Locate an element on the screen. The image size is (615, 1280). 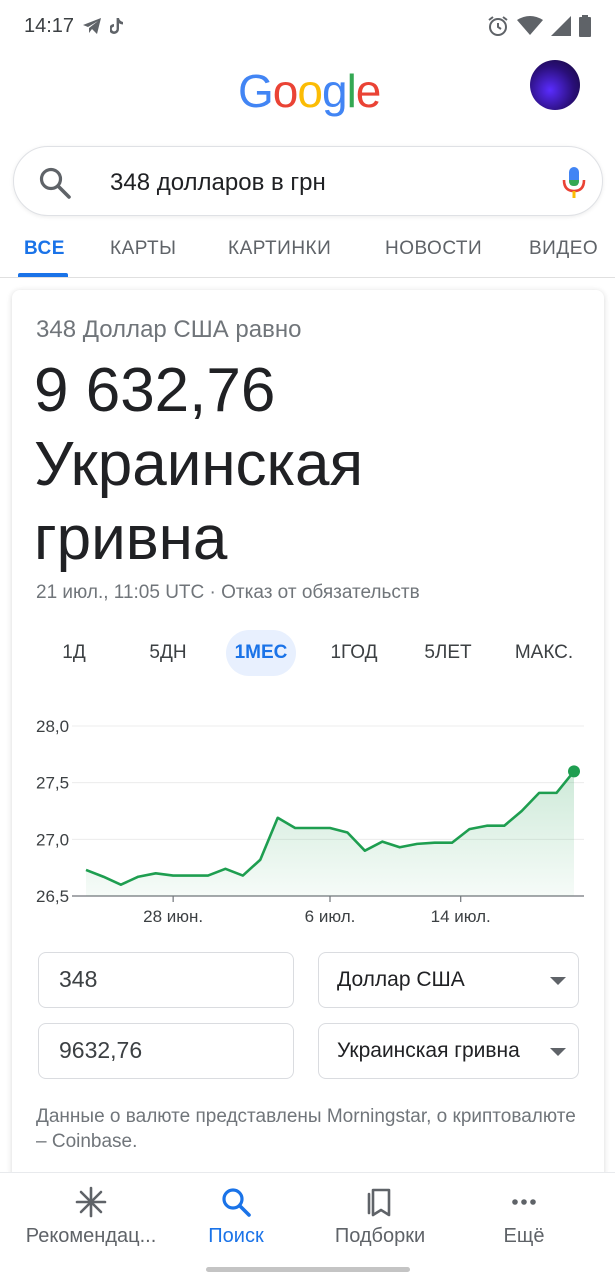
result-currency-line2: гривна is located at coordinates (131, 538).